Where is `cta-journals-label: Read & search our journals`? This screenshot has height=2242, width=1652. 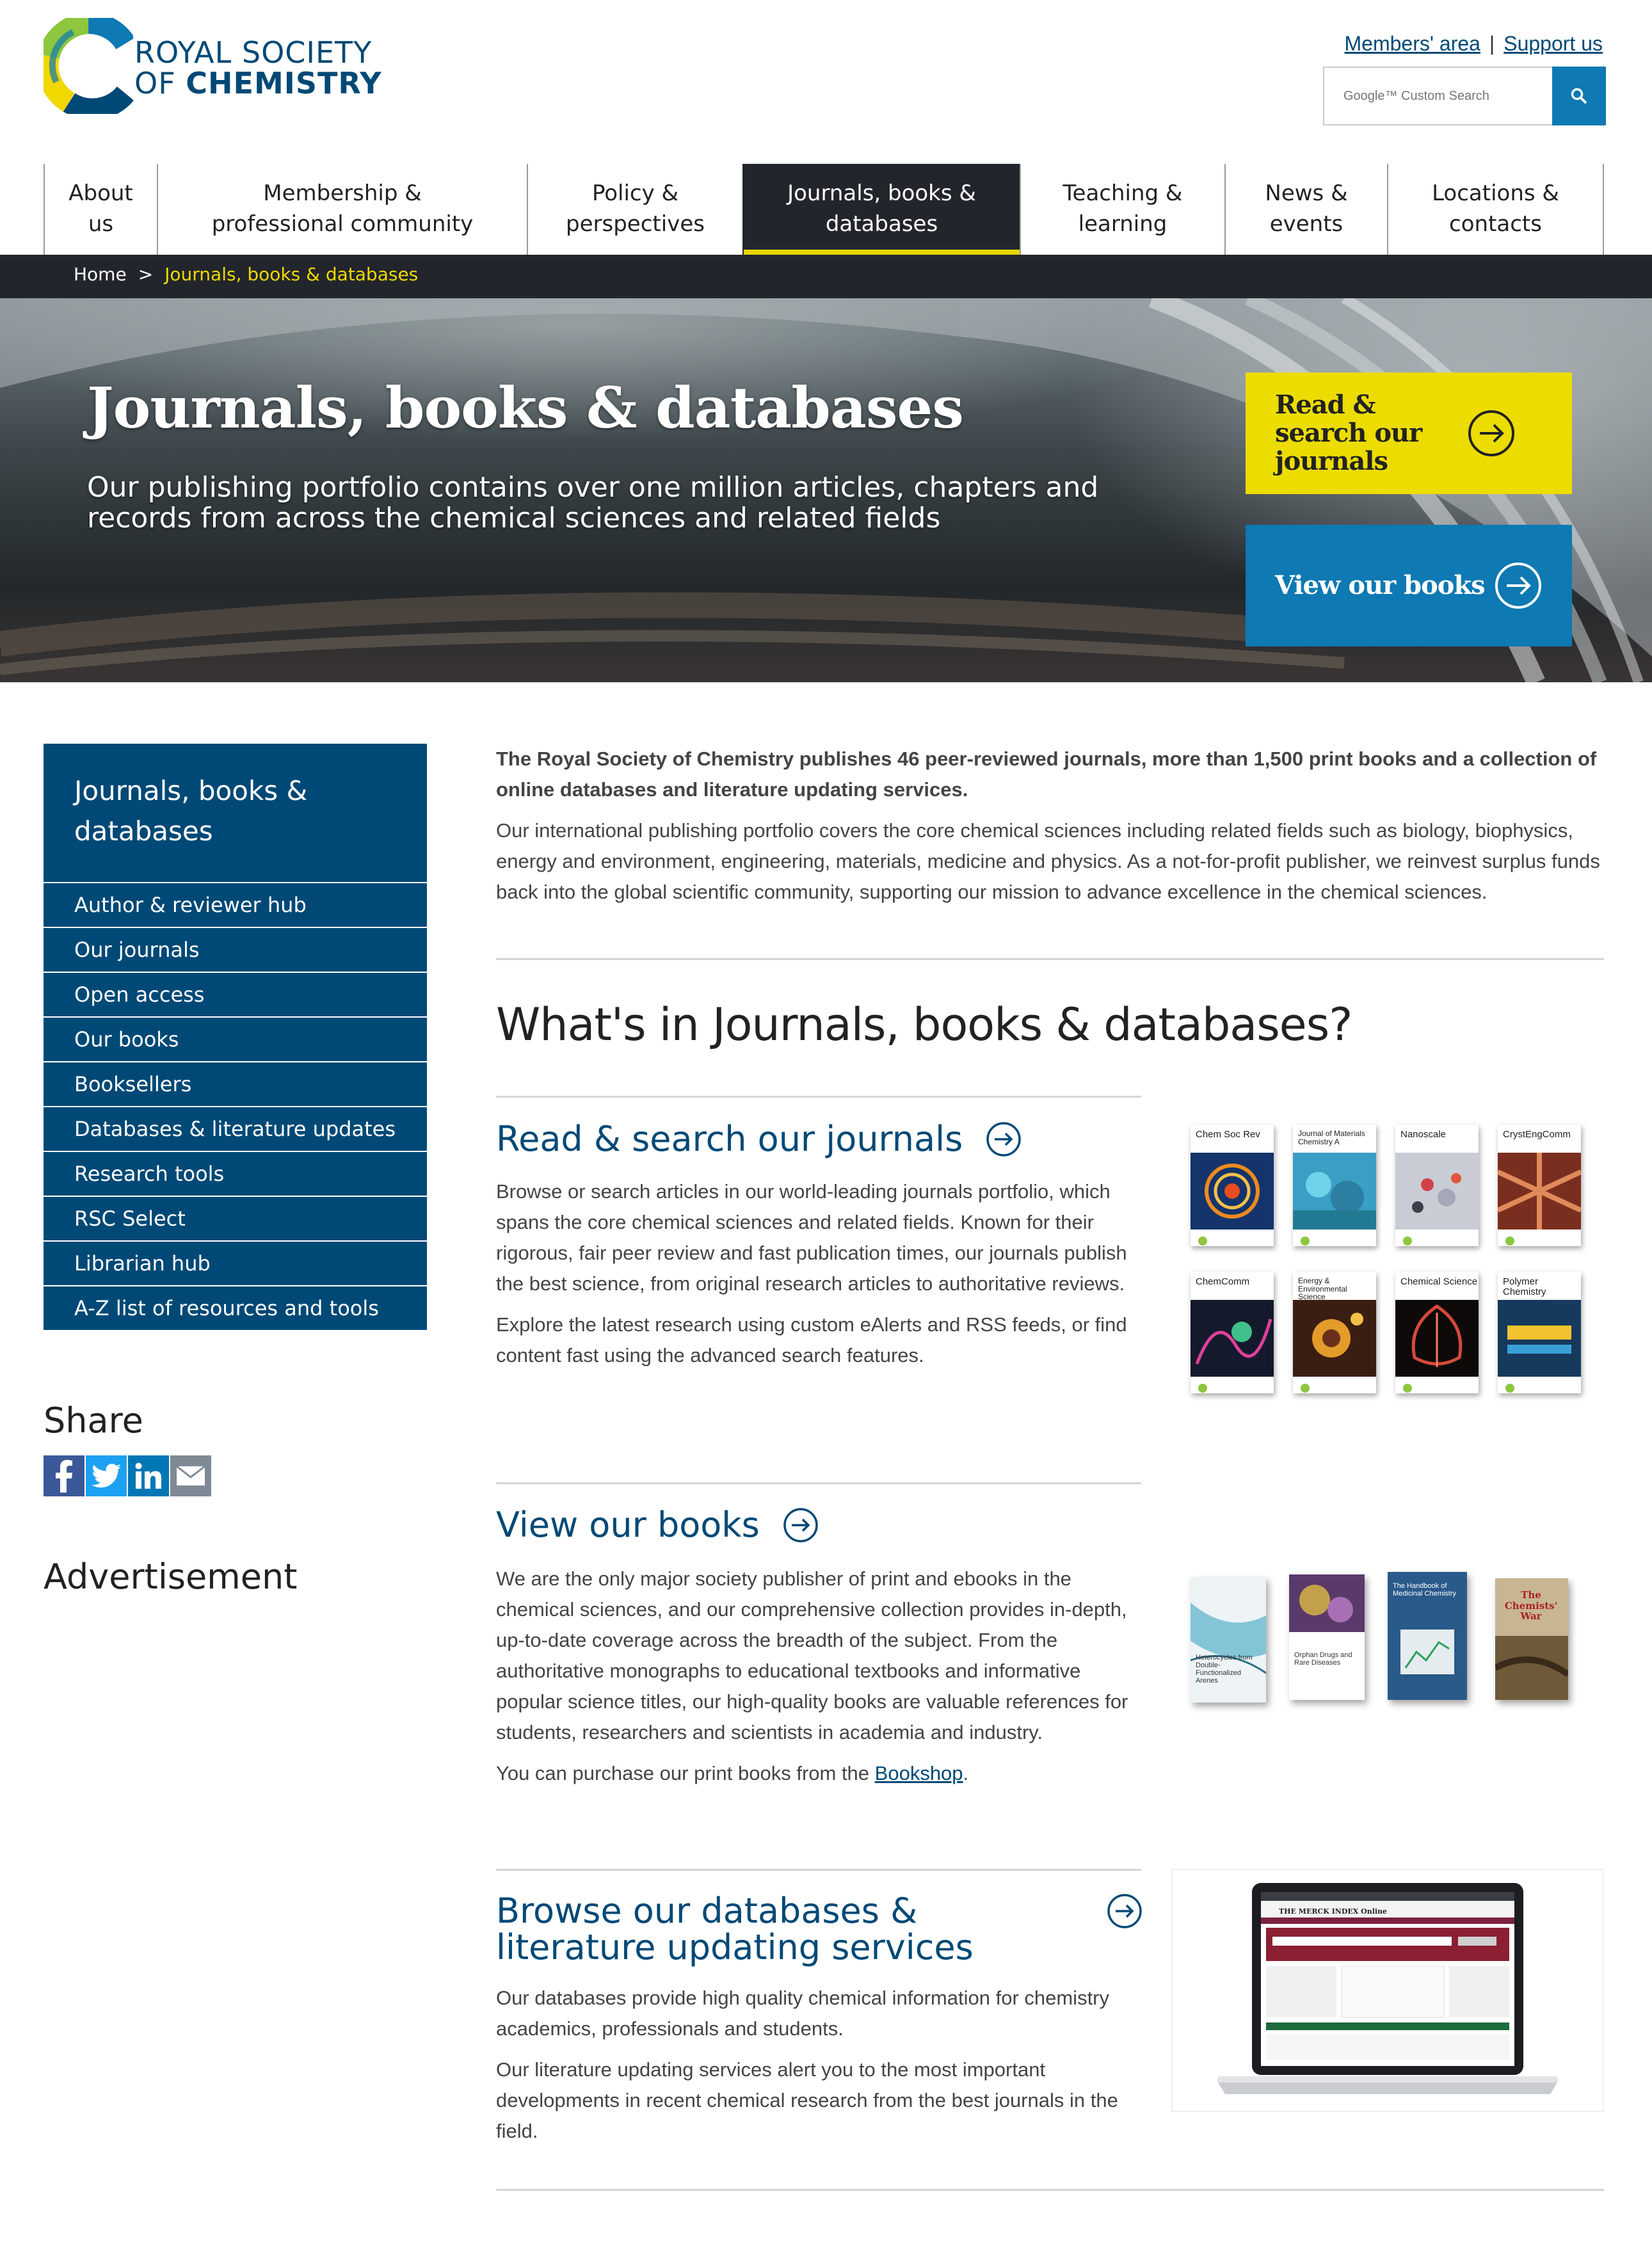
cta-journals-label: Read & search our journals is located at coordinates (1348, 433).